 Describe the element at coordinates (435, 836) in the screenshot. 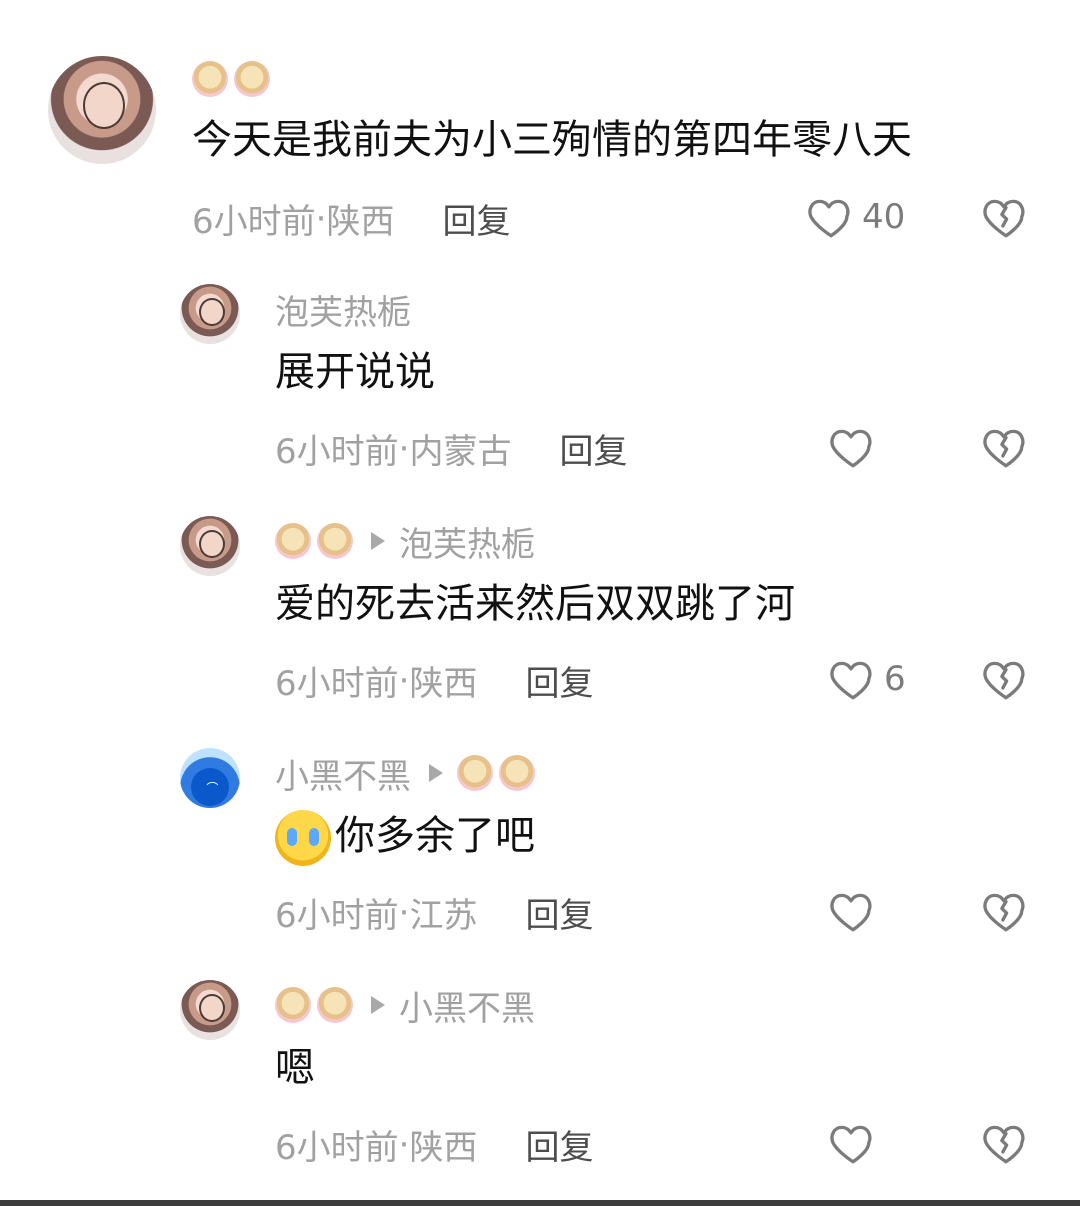

I see `comment-text-content: 你多余了吧` at that location.